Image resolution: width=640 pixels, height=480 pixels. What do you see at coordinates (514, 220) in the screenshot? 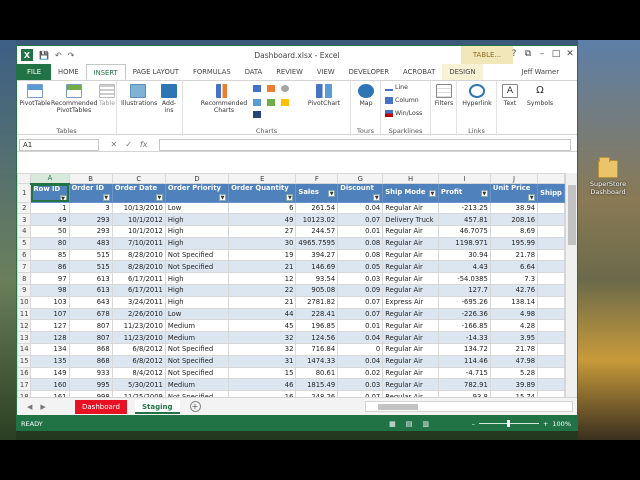
I see `table-cell: 208.16` at bounding box center [514, 220].